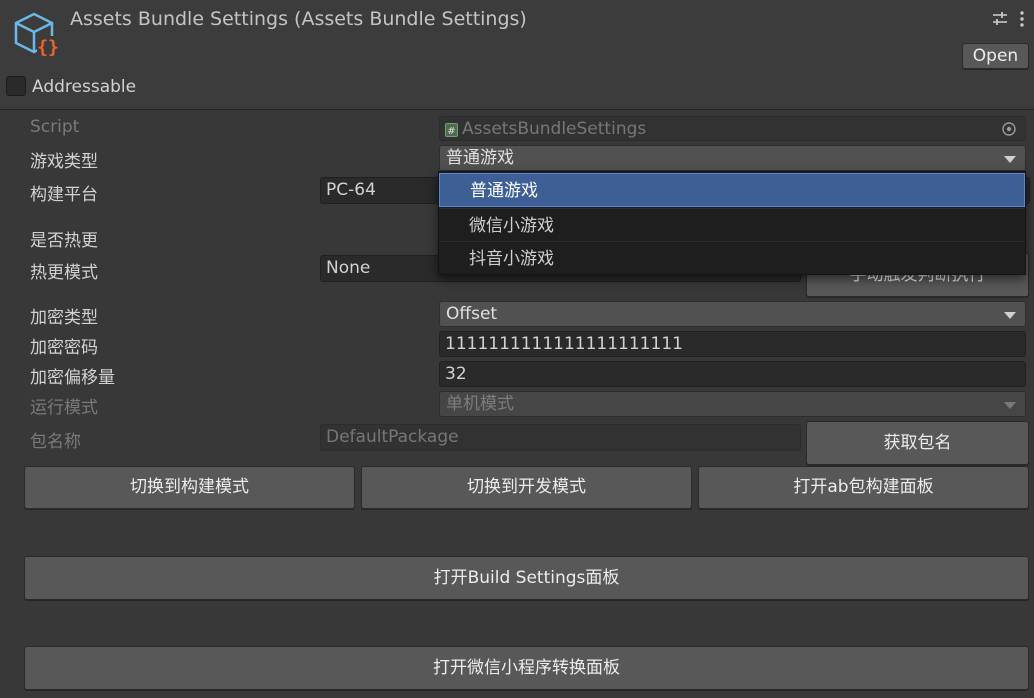  I want to click on open-build-settings-button: 打开Build Settings面板, so click(526, 578).